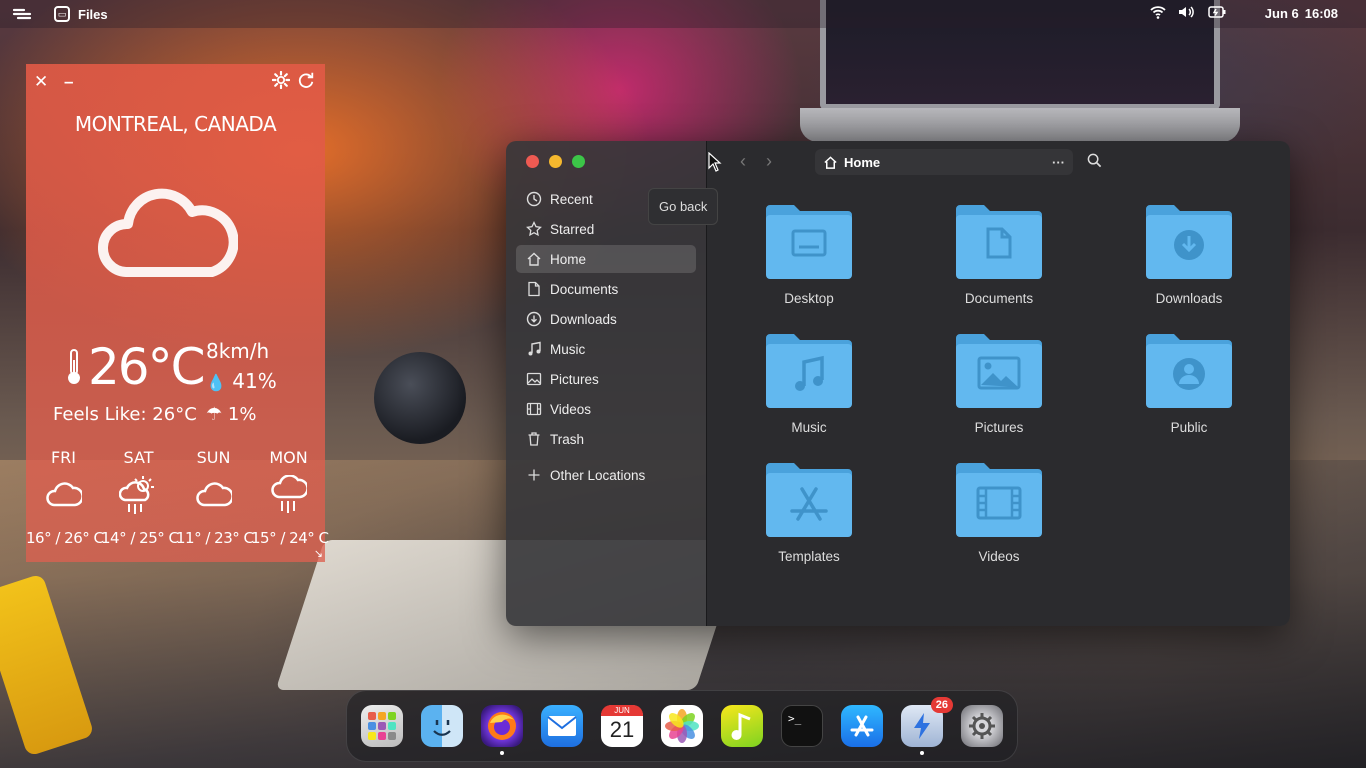  What do you see at coordinates (809, 500) in the screenshot?
I see `folder-templates-icon` at bounding box center [809, 500].